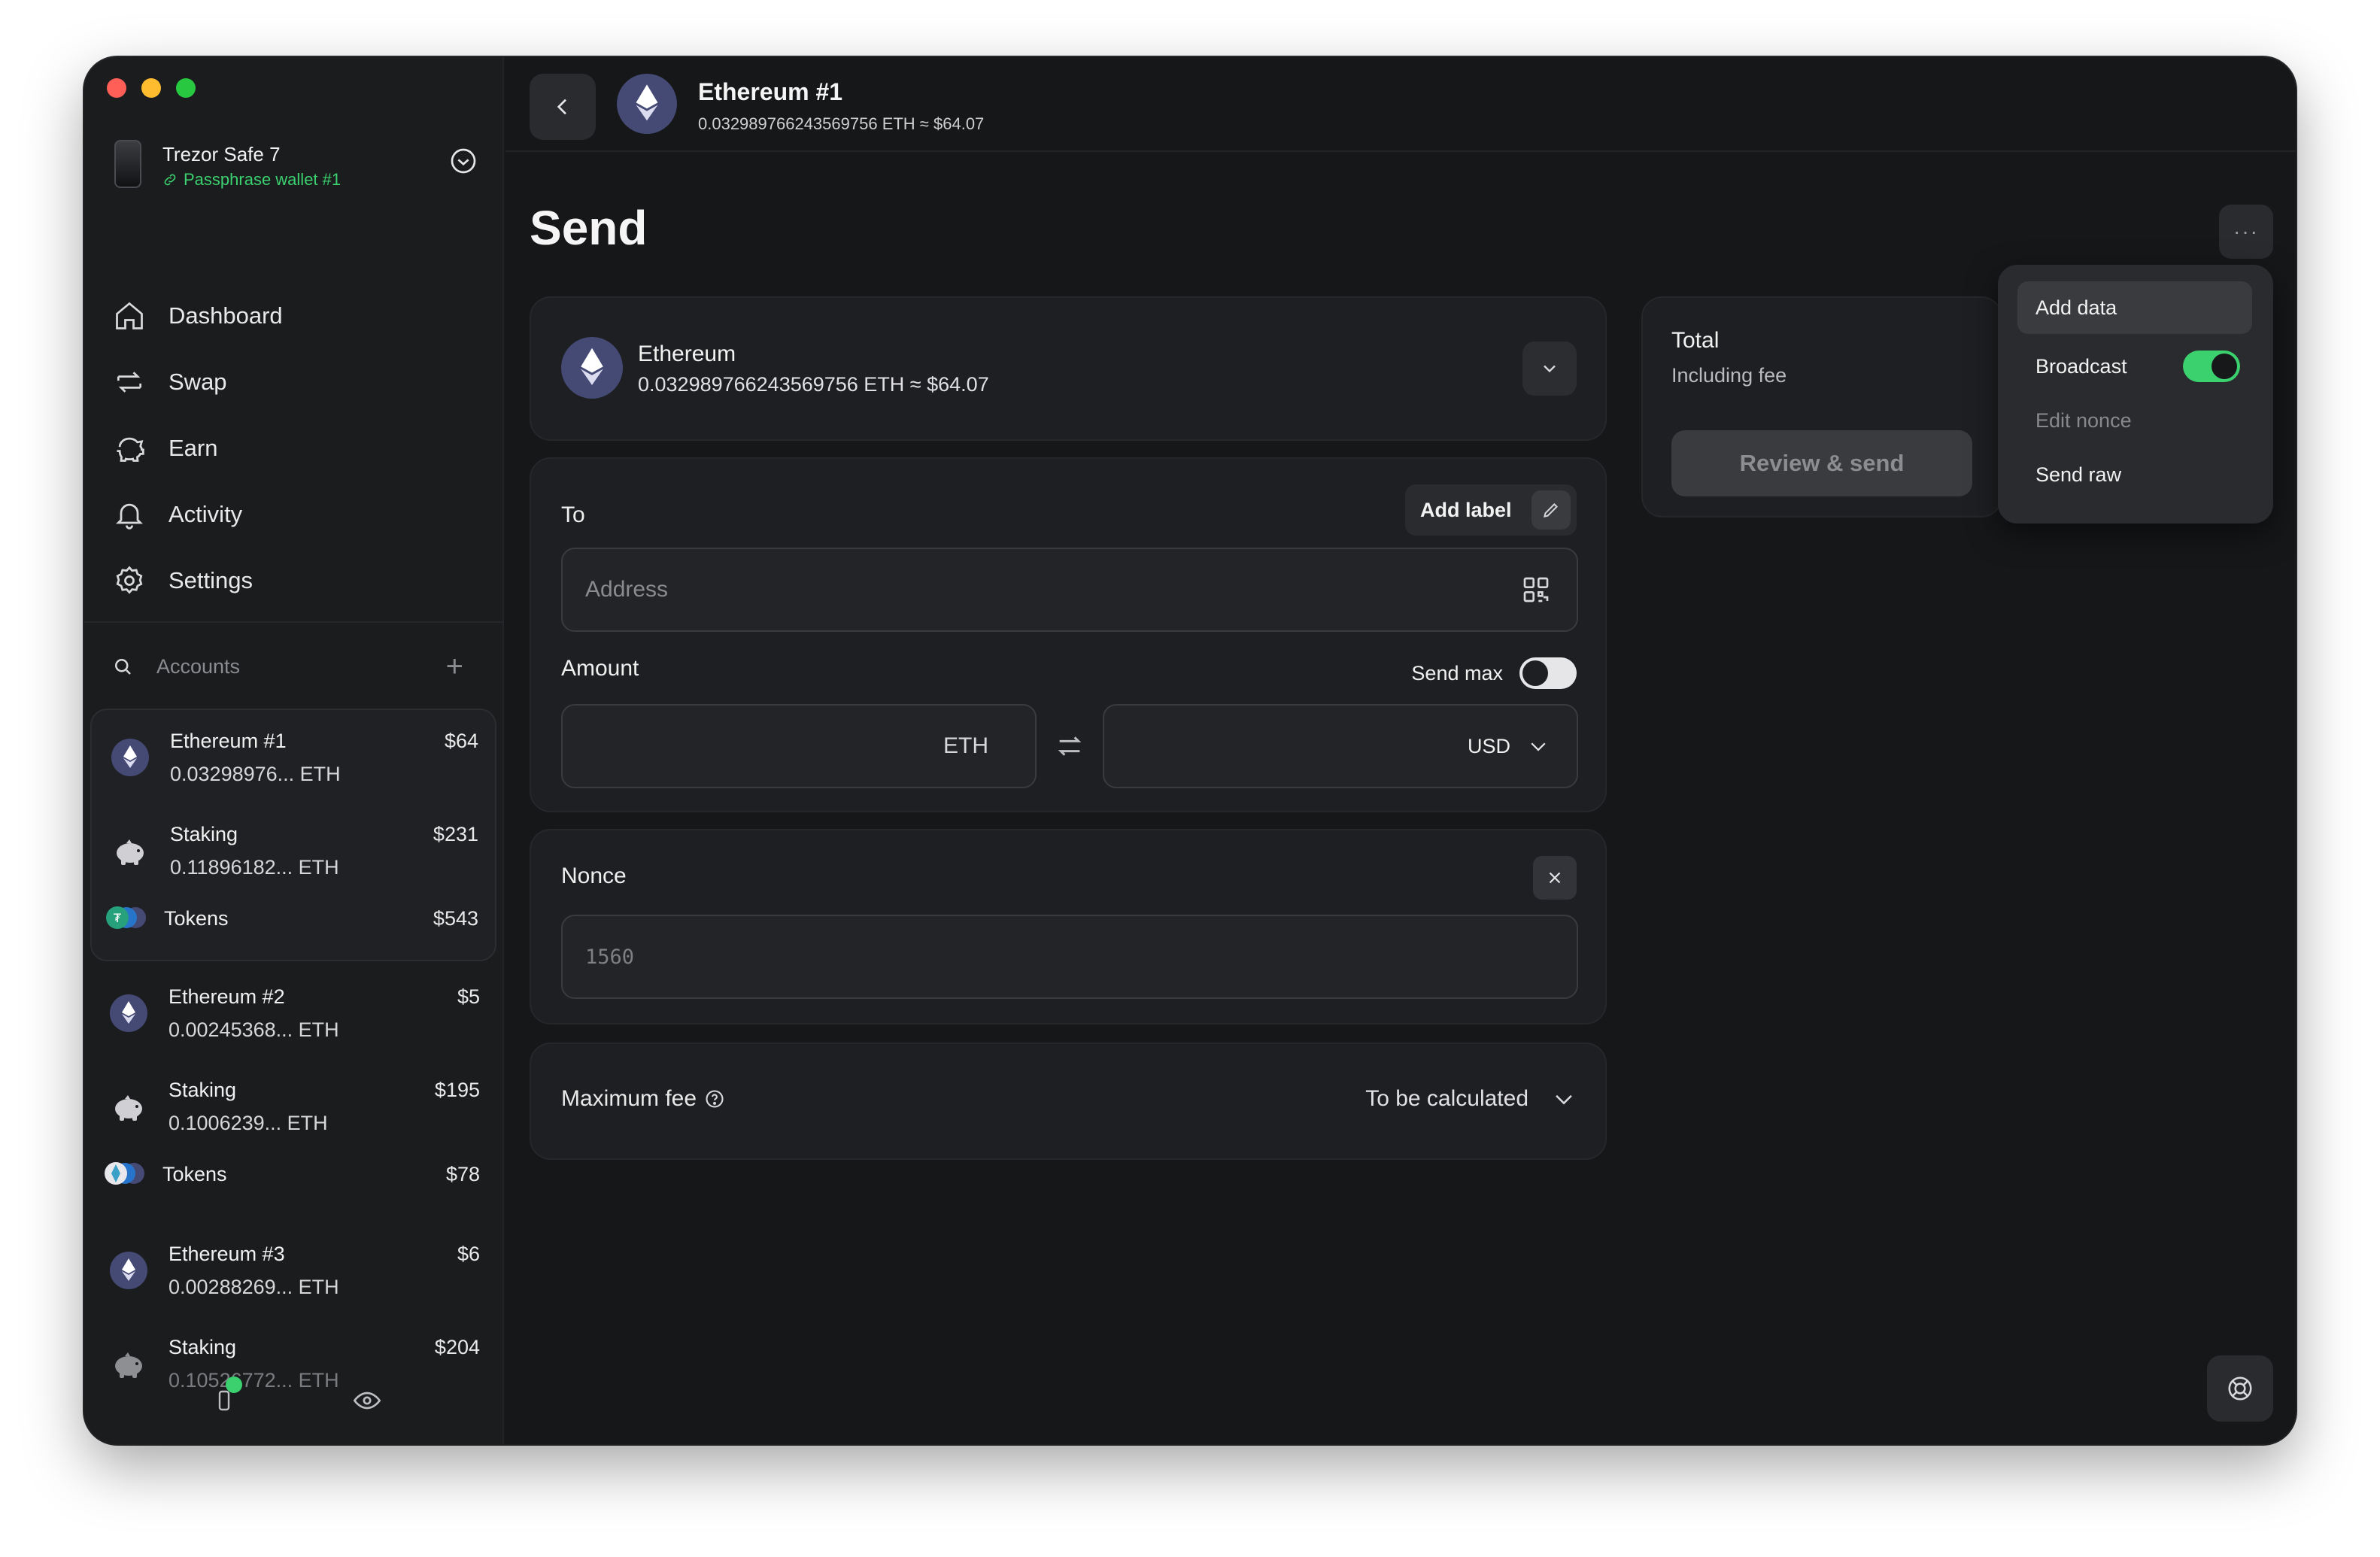 Image resolution: width=2380 pixels, height=1557 pixels. What do you see at coordinates (225, 315) in the screenshot?
I see `nav-label: Dashboard` at bounding box center [225, 315].